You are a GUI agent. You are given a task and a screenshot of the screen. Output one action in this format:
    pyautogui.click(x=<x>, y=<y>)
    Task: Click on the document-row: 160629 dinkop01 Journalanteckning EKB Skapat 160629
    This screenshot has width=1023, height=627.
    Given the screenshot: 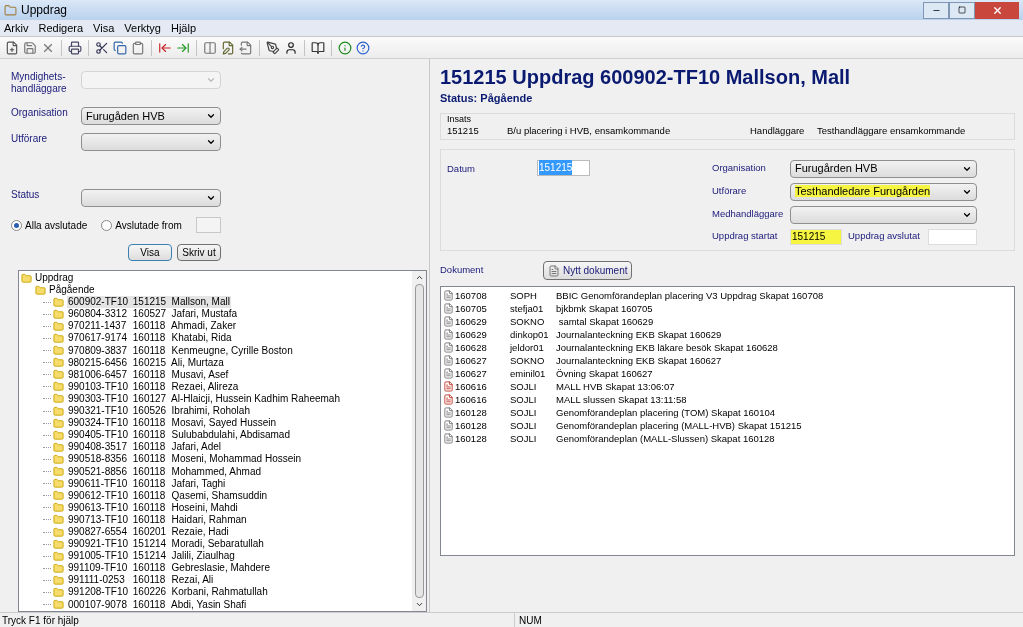 What is the action you would take?
    pyautogui.click(x=728, y=334)
    